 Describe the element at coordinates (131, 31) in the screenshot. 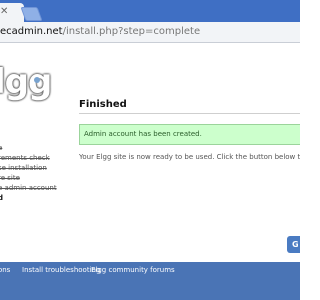

I see `url-path: /install.php?step=complete` at that location.